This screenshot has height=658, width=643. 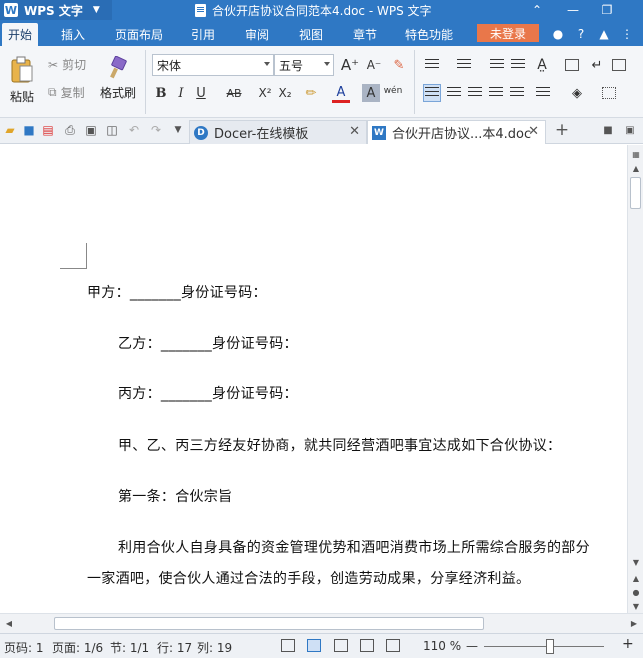 What do you see at coordinates (432, 93) in the screenshot?
I see `align-left-button` at bounding box center [432, 93].